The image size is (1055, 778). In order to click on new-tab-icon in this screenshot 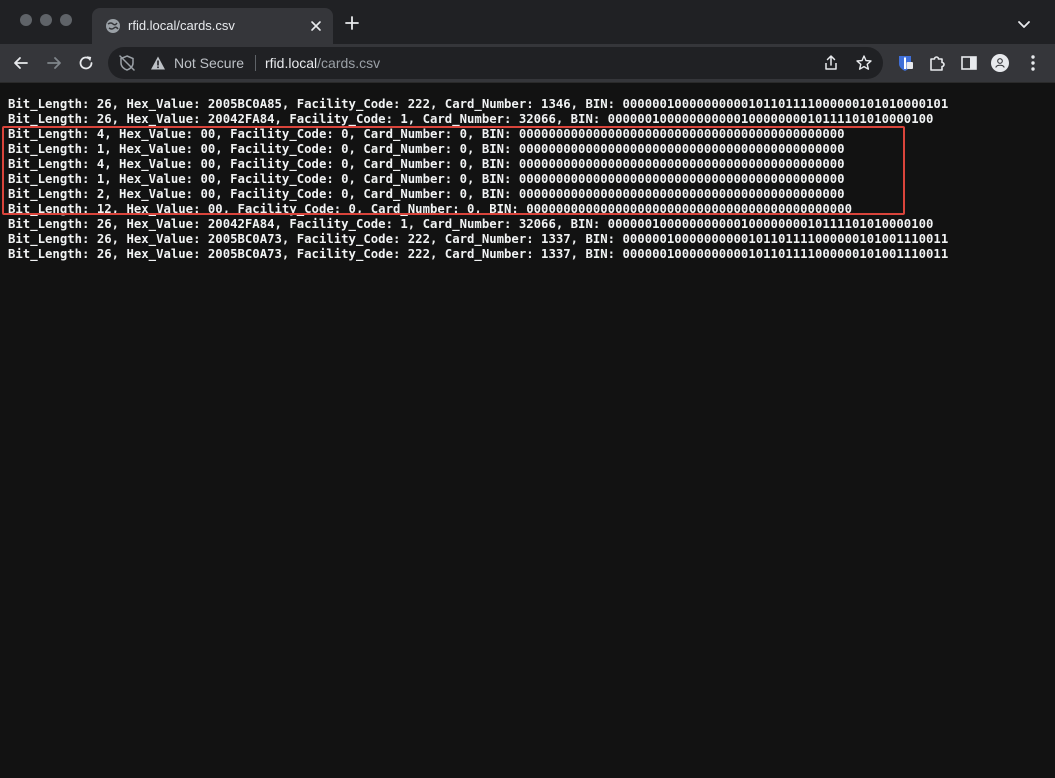, I will do `click(352, 23)`.